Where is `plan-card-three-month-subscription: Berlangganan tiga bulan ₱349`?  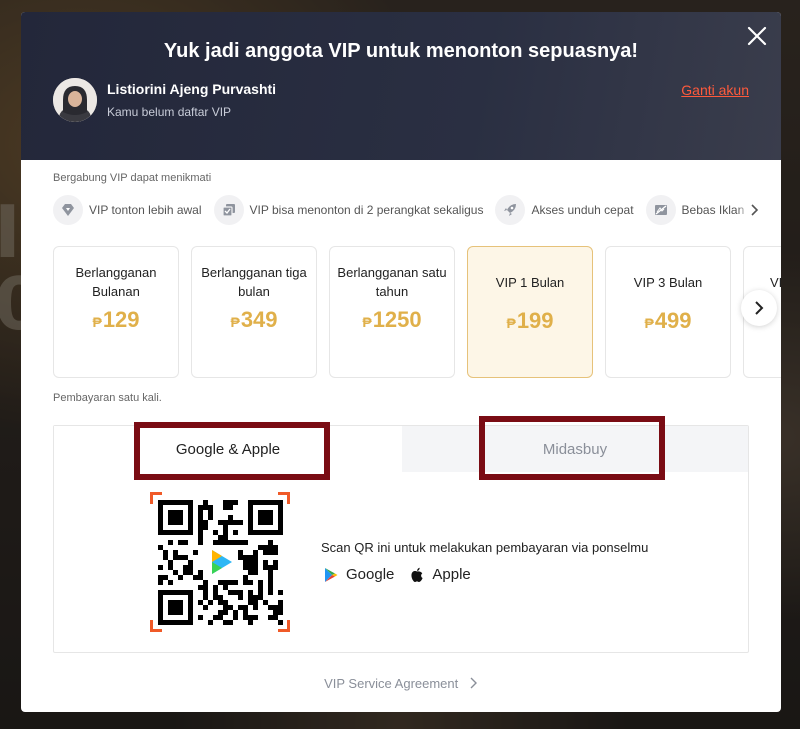
plan-card-three-month-subscription: Berlangganan tiga bulan ₱349 is located at coordinates (254, 312).